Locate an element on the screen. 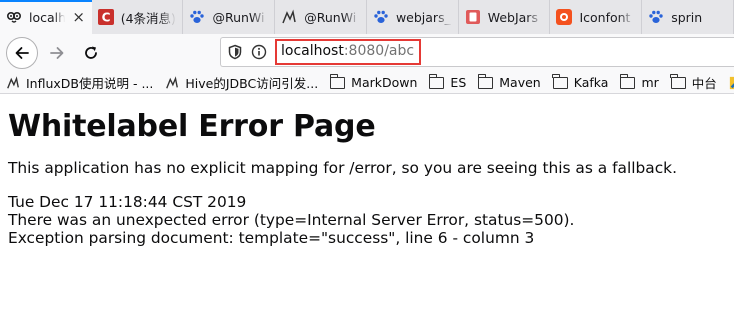 The width and height of the screenshot is (734, 310). svg-text: C is located at coordinates (105, 18).